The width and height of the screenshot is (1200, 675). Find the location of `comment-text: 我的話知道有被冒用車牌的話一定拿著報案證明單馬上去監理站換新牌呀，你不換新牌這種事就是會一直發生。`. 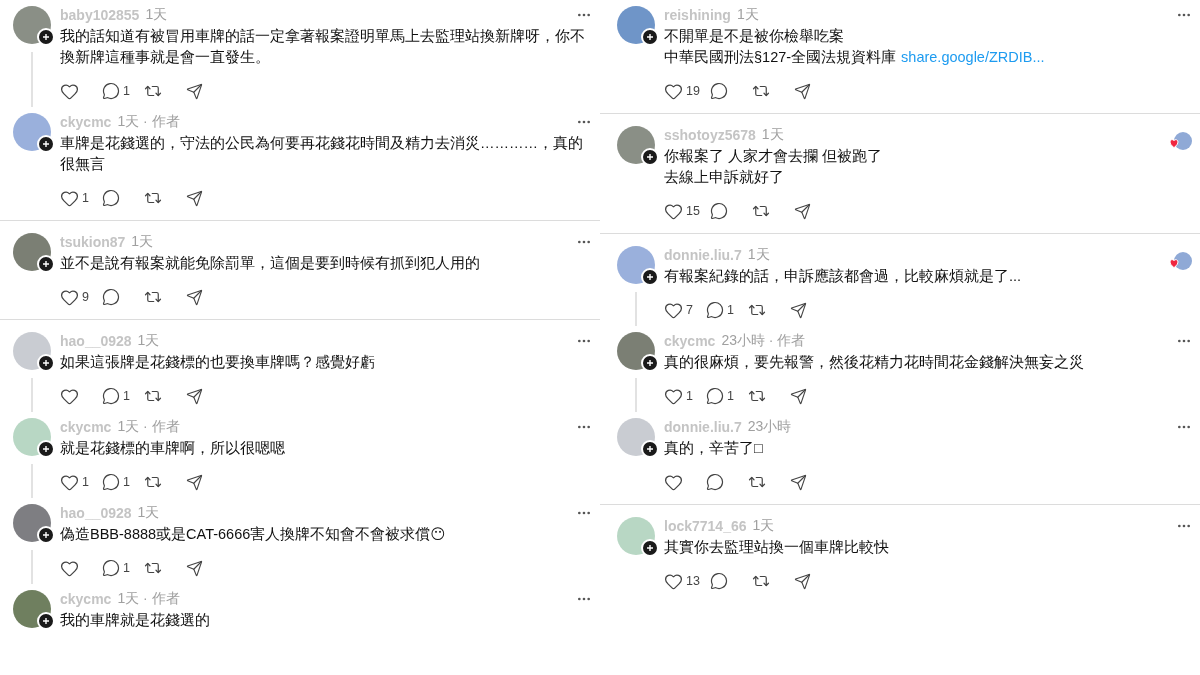

comment-text: 我的話知道有被冒用車牌的話一定拿著報案證明單馬上去監理站換新牌呀，你不換新牌這種事就是會一直發生。 is located at coordinates (323, 47).